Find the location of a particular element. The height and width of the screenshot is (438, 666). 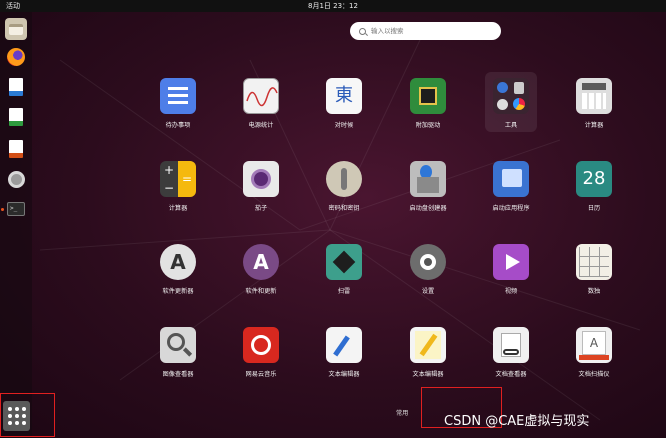

text-editor-alt-icon is located at coordinates (428, 345).